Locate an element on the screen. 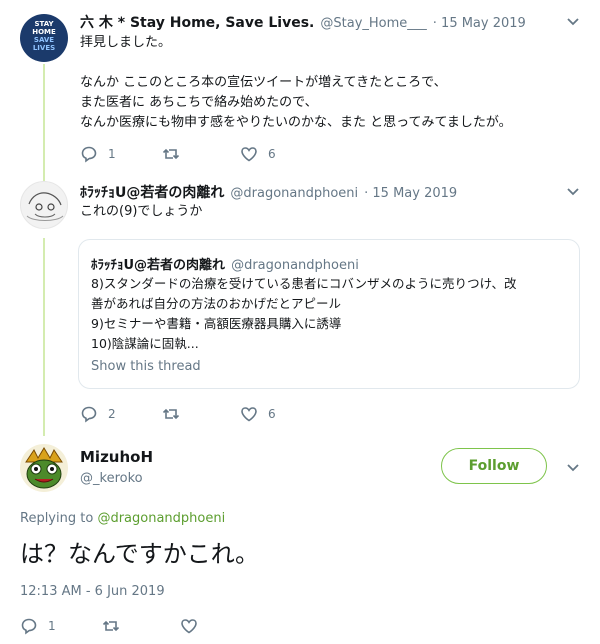  author-name: 六 木 * Stay Home, Save Lives. is located at coordinates (197, 22).